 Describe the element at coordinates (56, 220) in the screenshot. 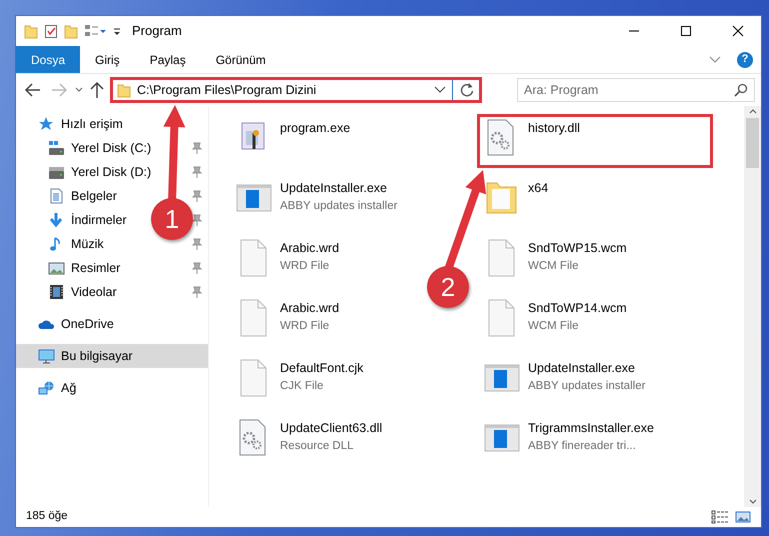

I see `down-arrow-icon` at that location.